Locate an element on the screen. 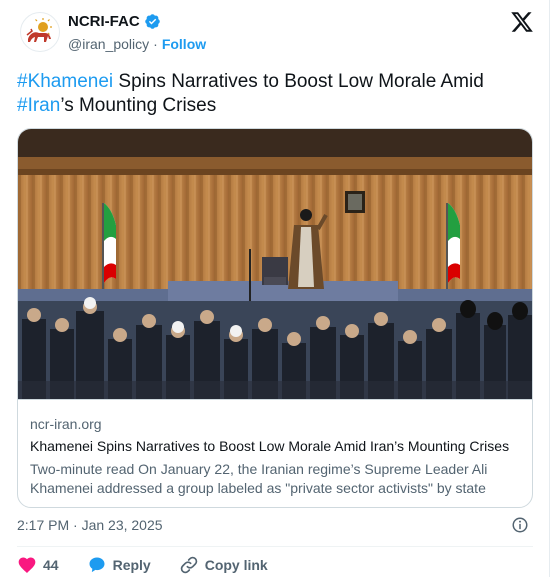 Image resolution: width=550 pixels, height=577 pixels. hashtag-link: #Khamenei is located at coordinates (65, 81).